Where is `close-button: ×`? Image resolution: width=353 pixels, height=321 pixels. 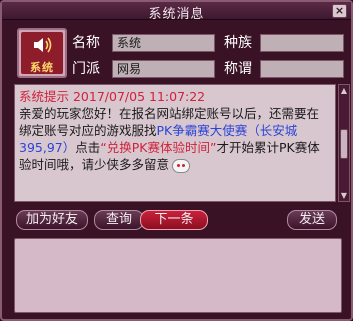 close-button: × is located at coordinates (339, 11).